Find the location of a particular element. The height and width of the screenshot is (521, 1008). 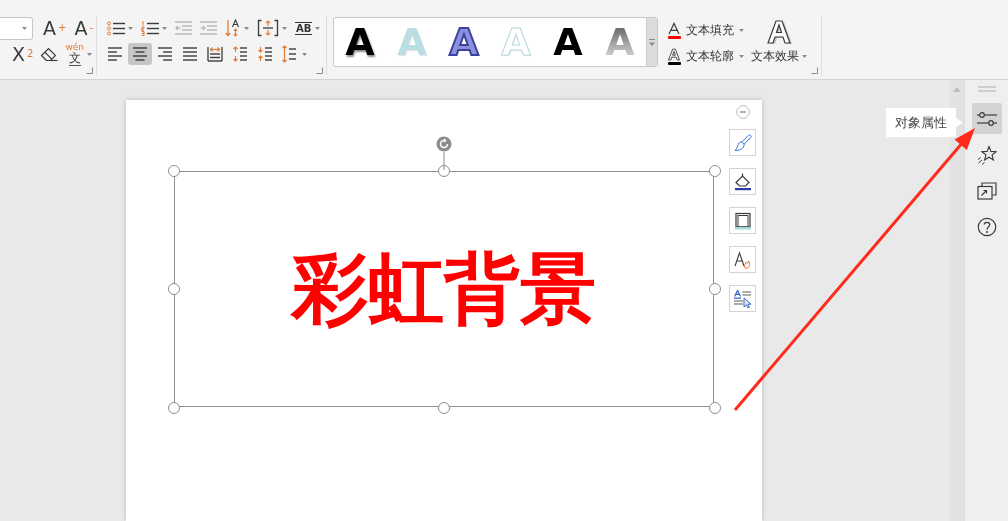

collapse-button is located at coordinates (742, 112).